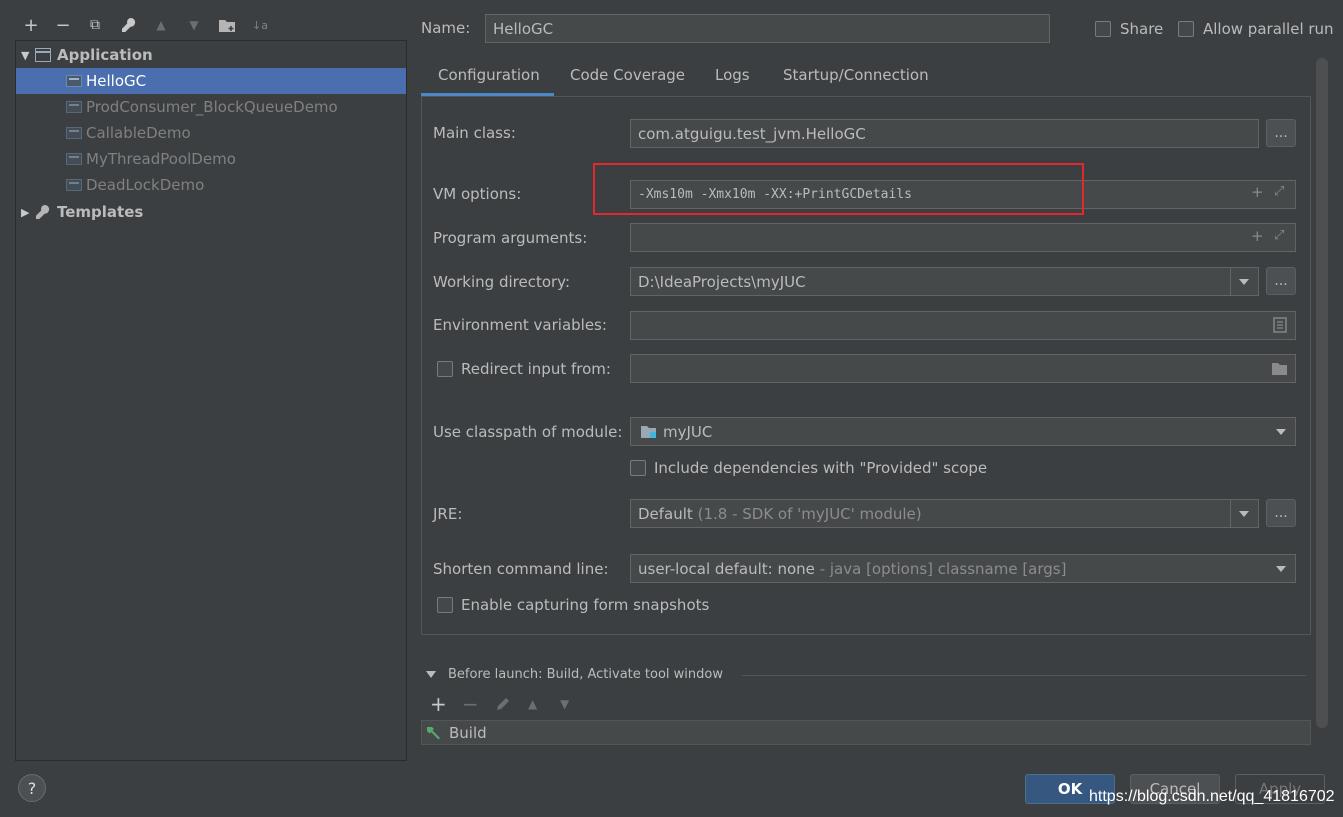 The image size is (1343, 817). What do you see at coordinates (638, 468) in the screenshot?
I see `include-dependencies-checkbox` at bounding box center [638, 468].